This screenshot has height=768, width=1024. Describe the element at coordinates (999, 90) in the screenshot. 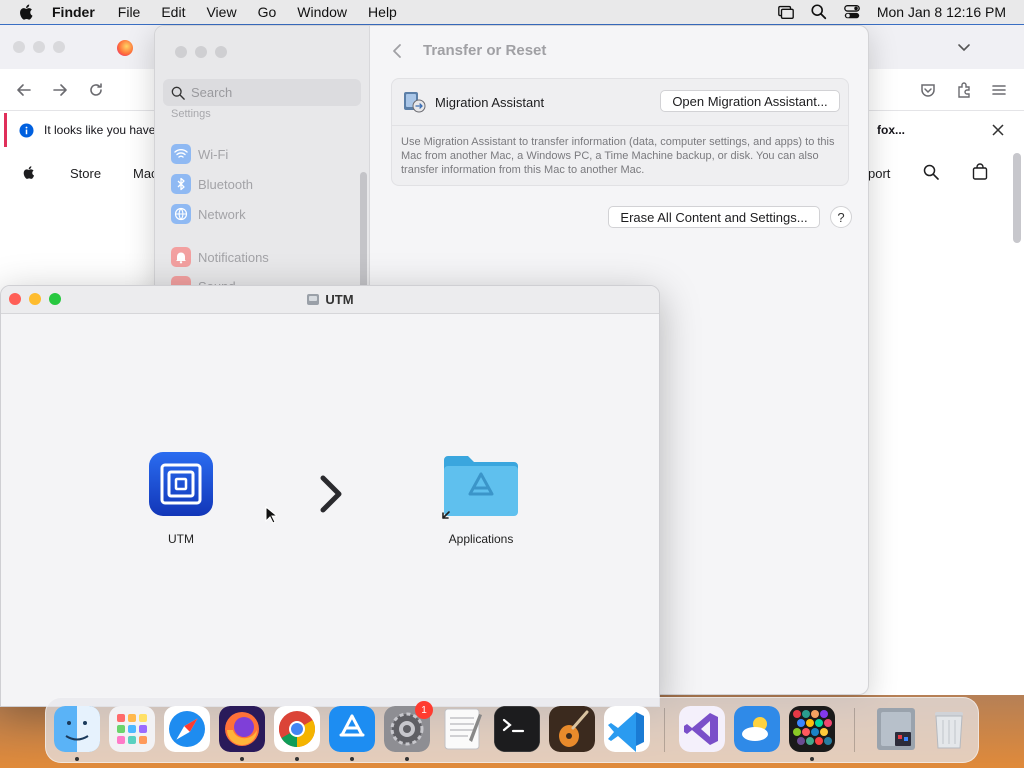

I see `hamburger-menu-icon` at that location.